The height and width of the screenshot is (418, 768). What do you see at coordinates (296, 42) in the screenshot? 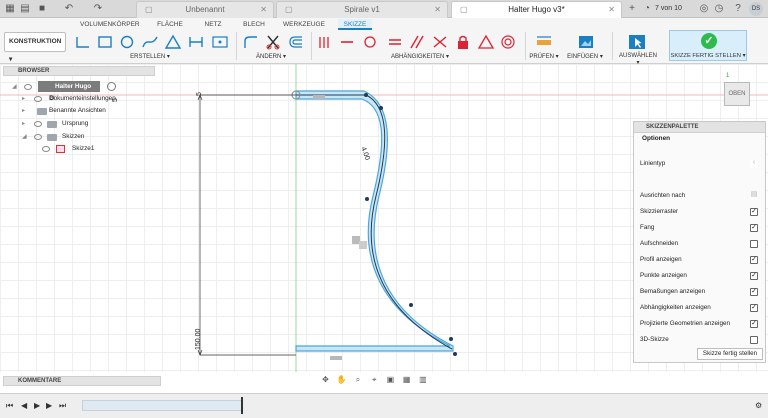
I see `offset-tool-icon` at bounding box center [296, 42].